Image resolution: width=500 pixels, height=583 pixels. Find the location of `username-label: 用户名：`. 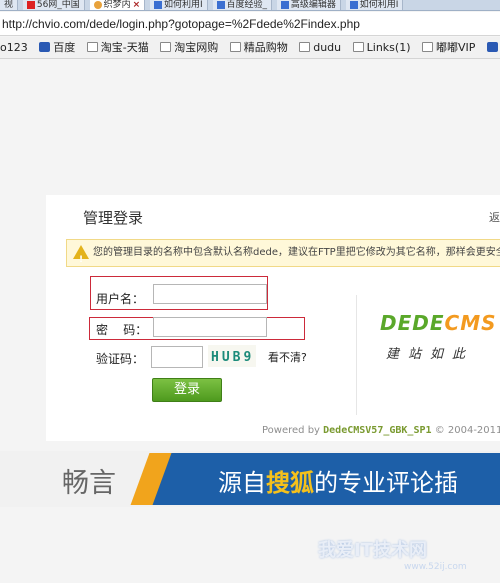

username-label: 用户名： is located at coordinates (120, 299).